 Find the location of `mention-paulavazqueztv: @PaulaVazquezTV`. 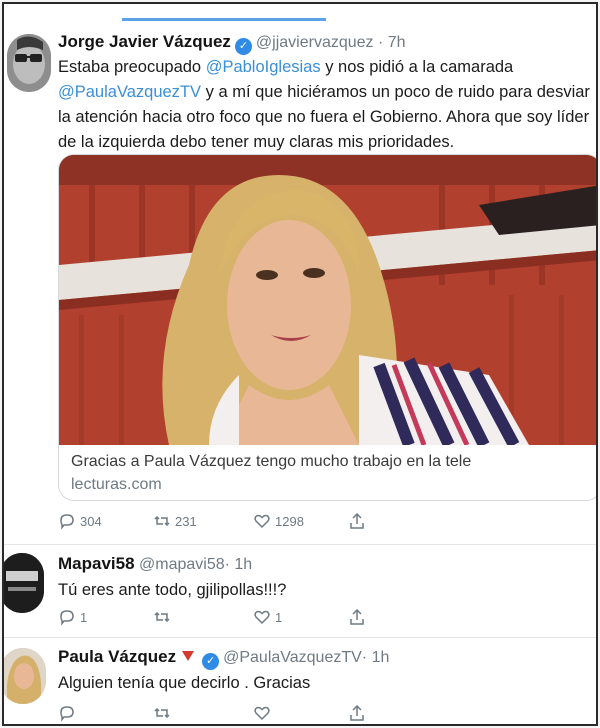

mention-paulavazqueztv: @PaulaVazquezTV is located at coordinates (129, 92).